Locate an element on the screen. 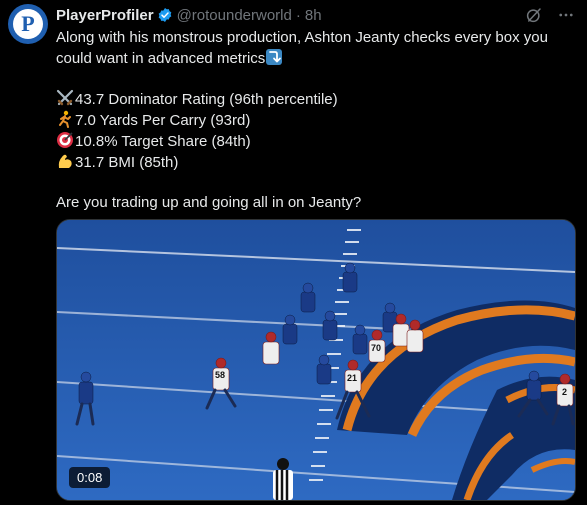 The width and height of the screenshot is (587, 505). jersey-number-58: 58 is located at coordinates (220, 375).